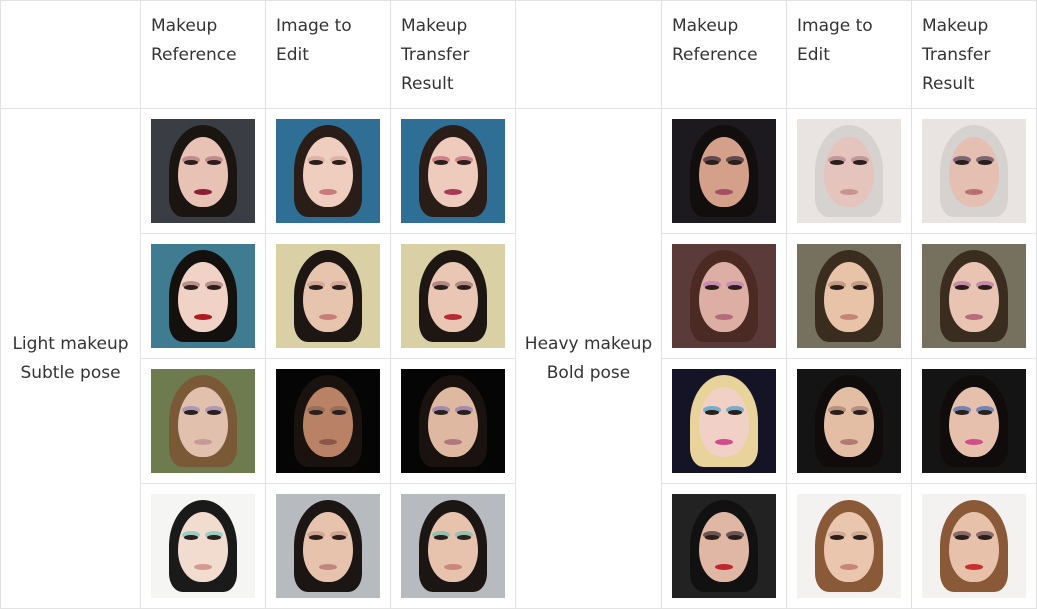 Image resolution: width=1037 pixels, height=609 pixels. I want to click on group-label-line1: Heavy makeup, so click(588, 343).